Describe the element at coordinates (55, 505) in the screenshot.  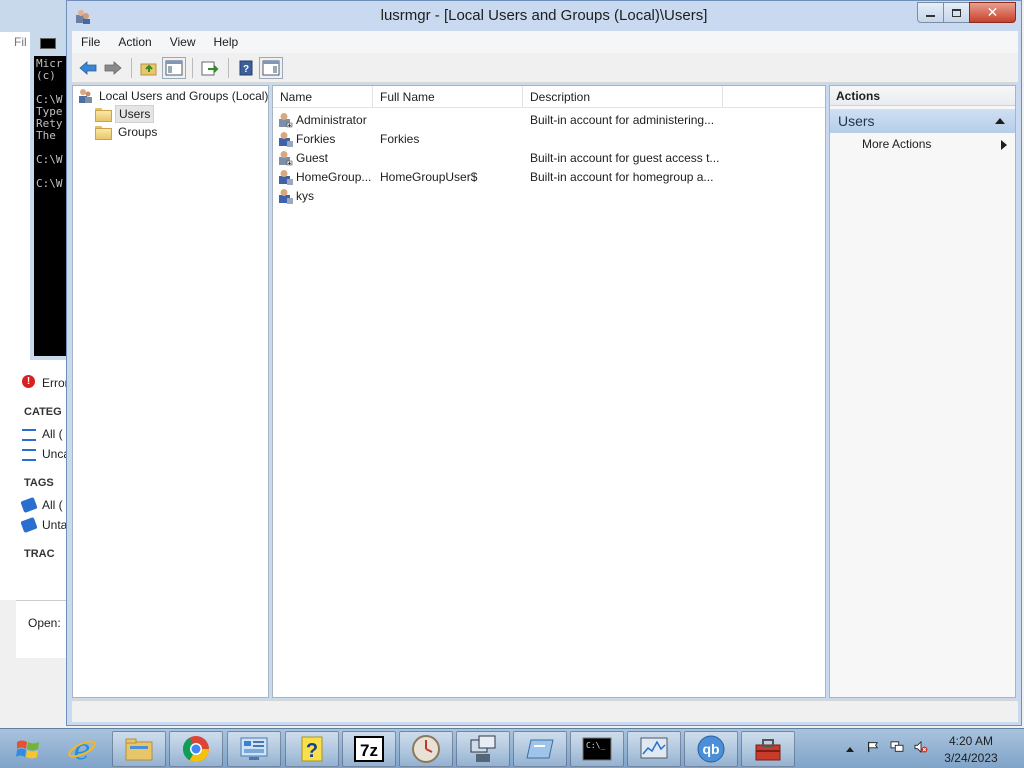
I see `background-tags-all: All (` at that location.